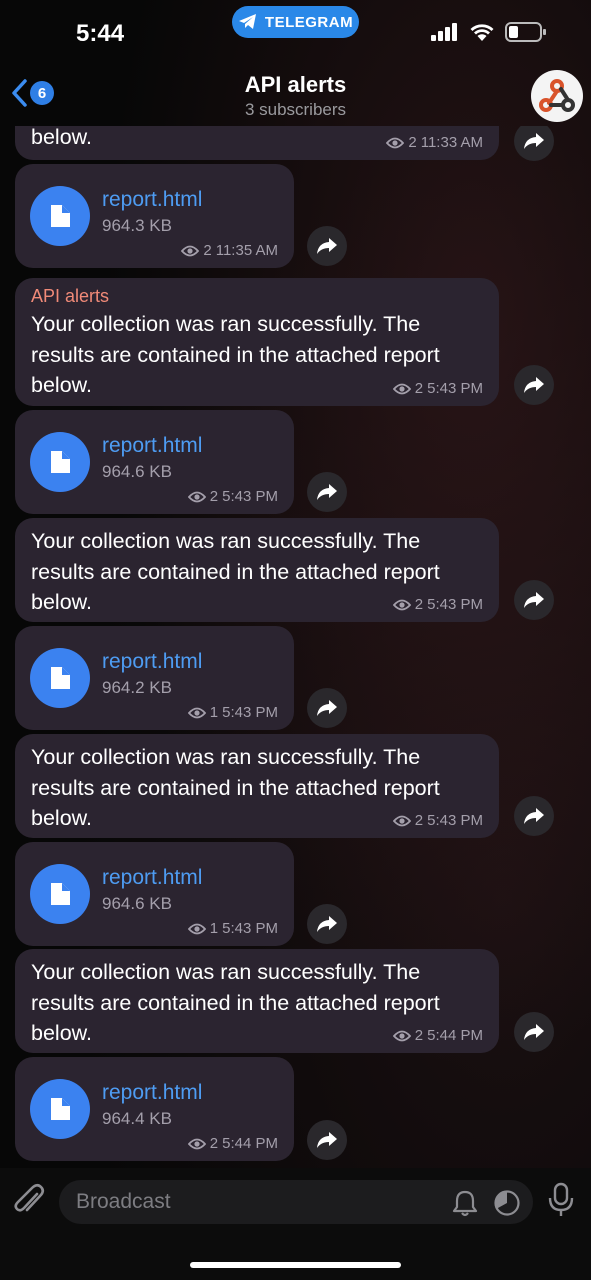 Image resolution: width=591 pixels, height=1280 pixels. I want to click on chat-header: 6 API alerts 3 subscribers, so click(295, 95).